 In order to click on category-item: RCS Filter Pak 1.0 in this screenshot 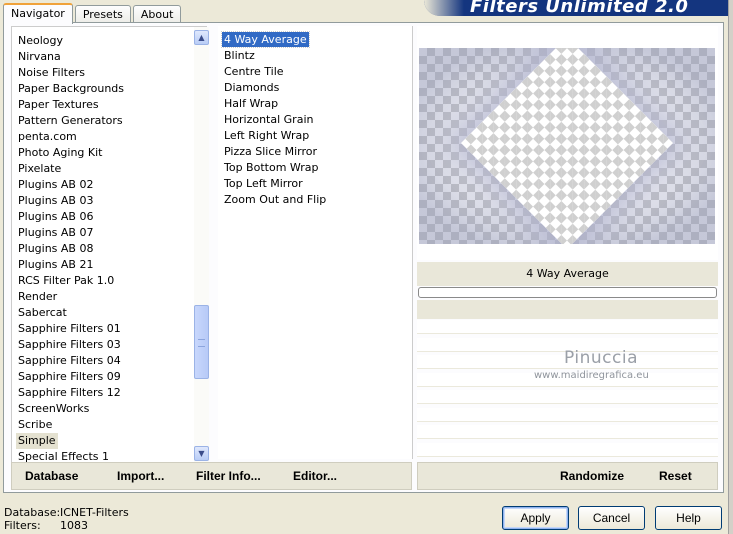, I will do `click(66, 281)`.